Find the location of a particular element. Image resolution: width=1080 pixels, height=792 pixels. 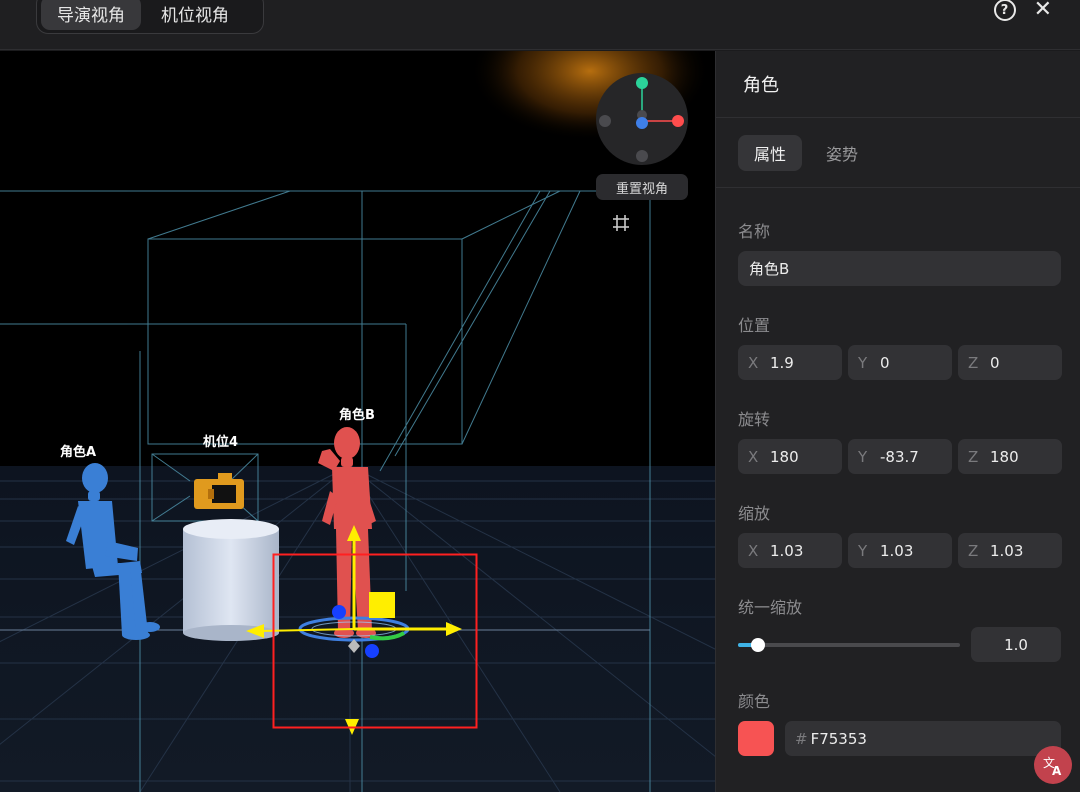

uniform-scale-label: 统一缩放 is located at coordinates (770, 607).